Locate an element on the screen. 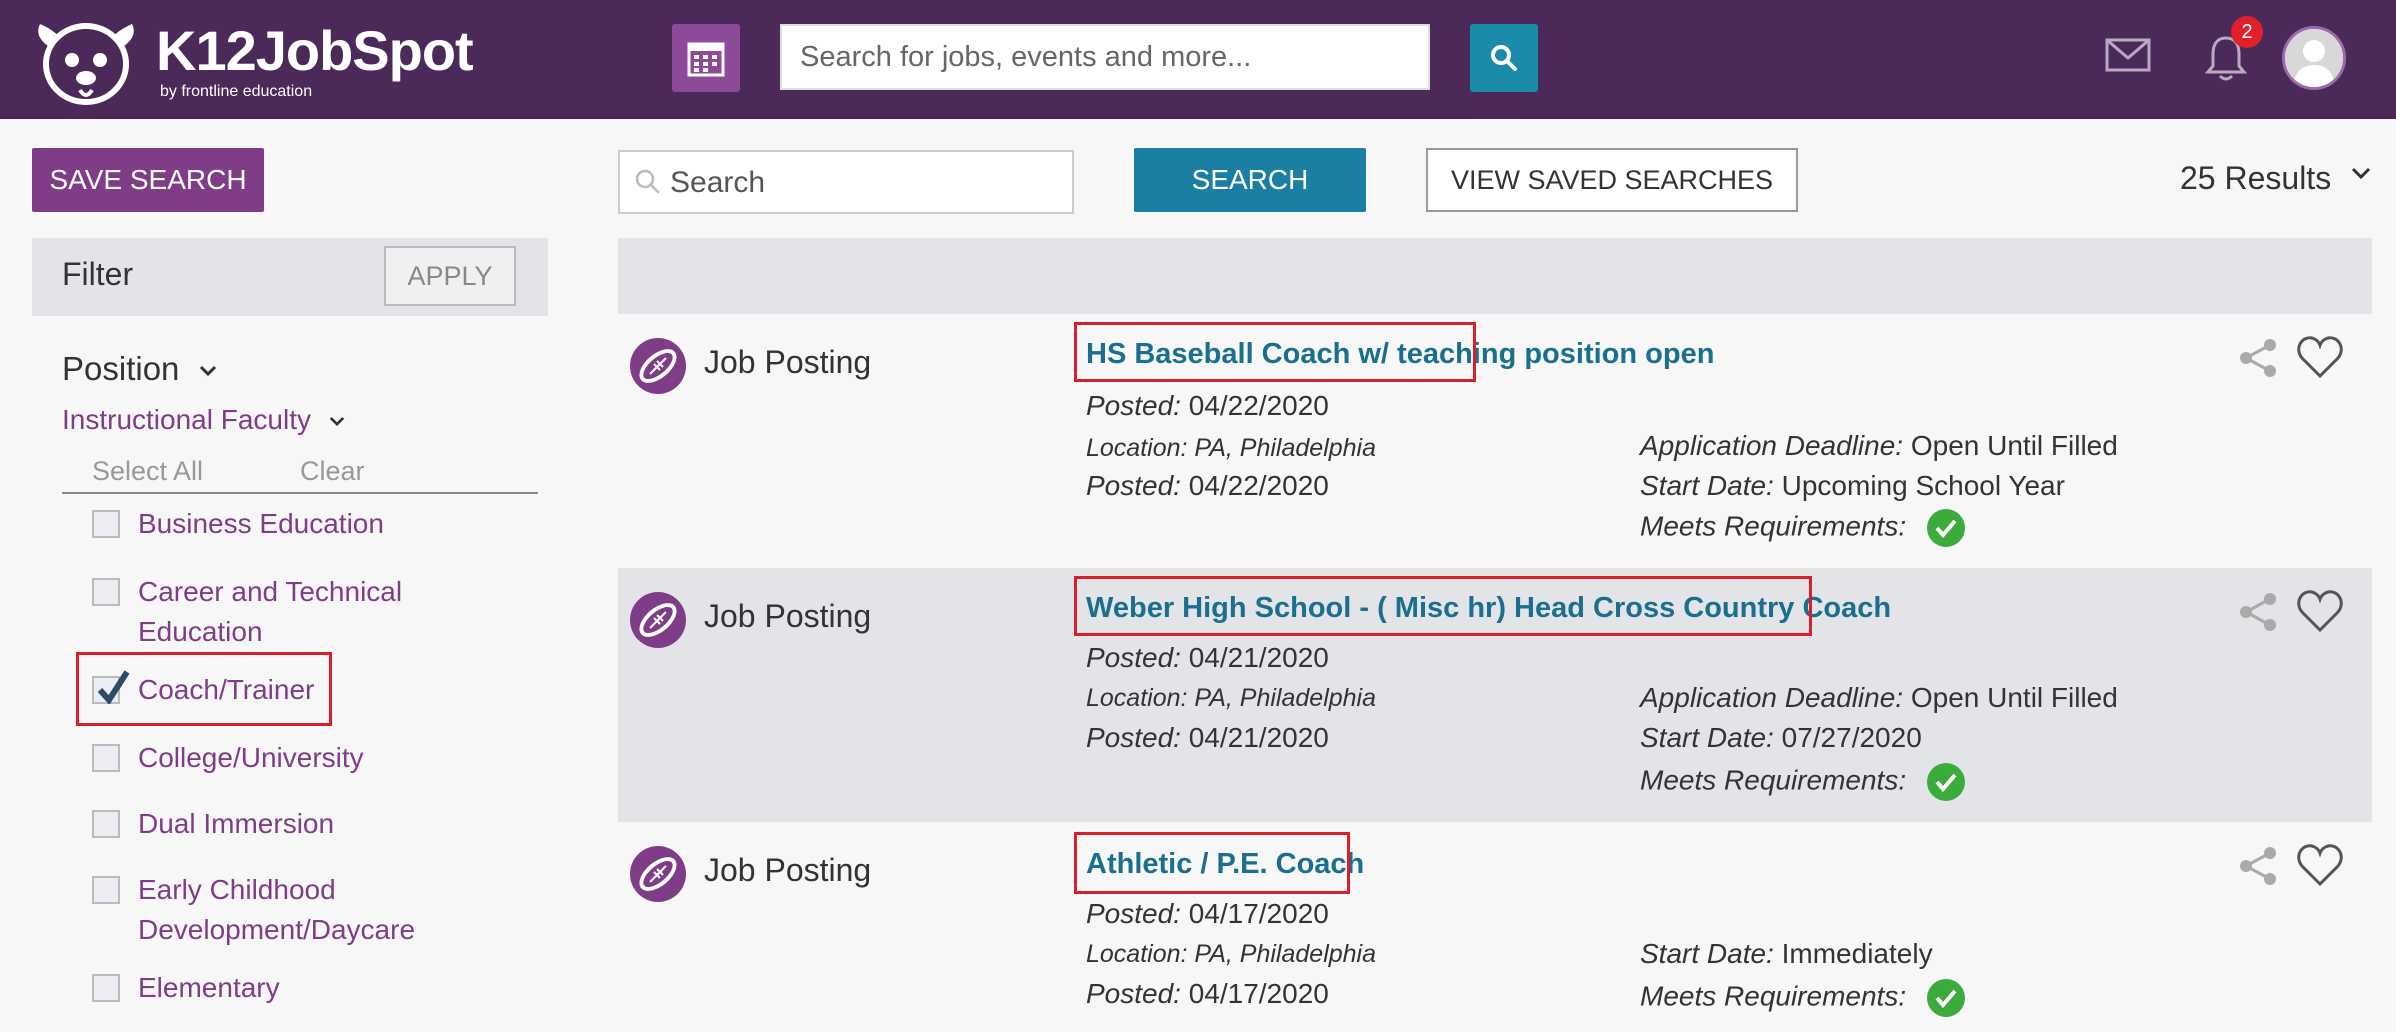 The image size is (2396, 1032). checkbox-career-technical-education: Career and Technical Education is located at coordinates (265, 614).